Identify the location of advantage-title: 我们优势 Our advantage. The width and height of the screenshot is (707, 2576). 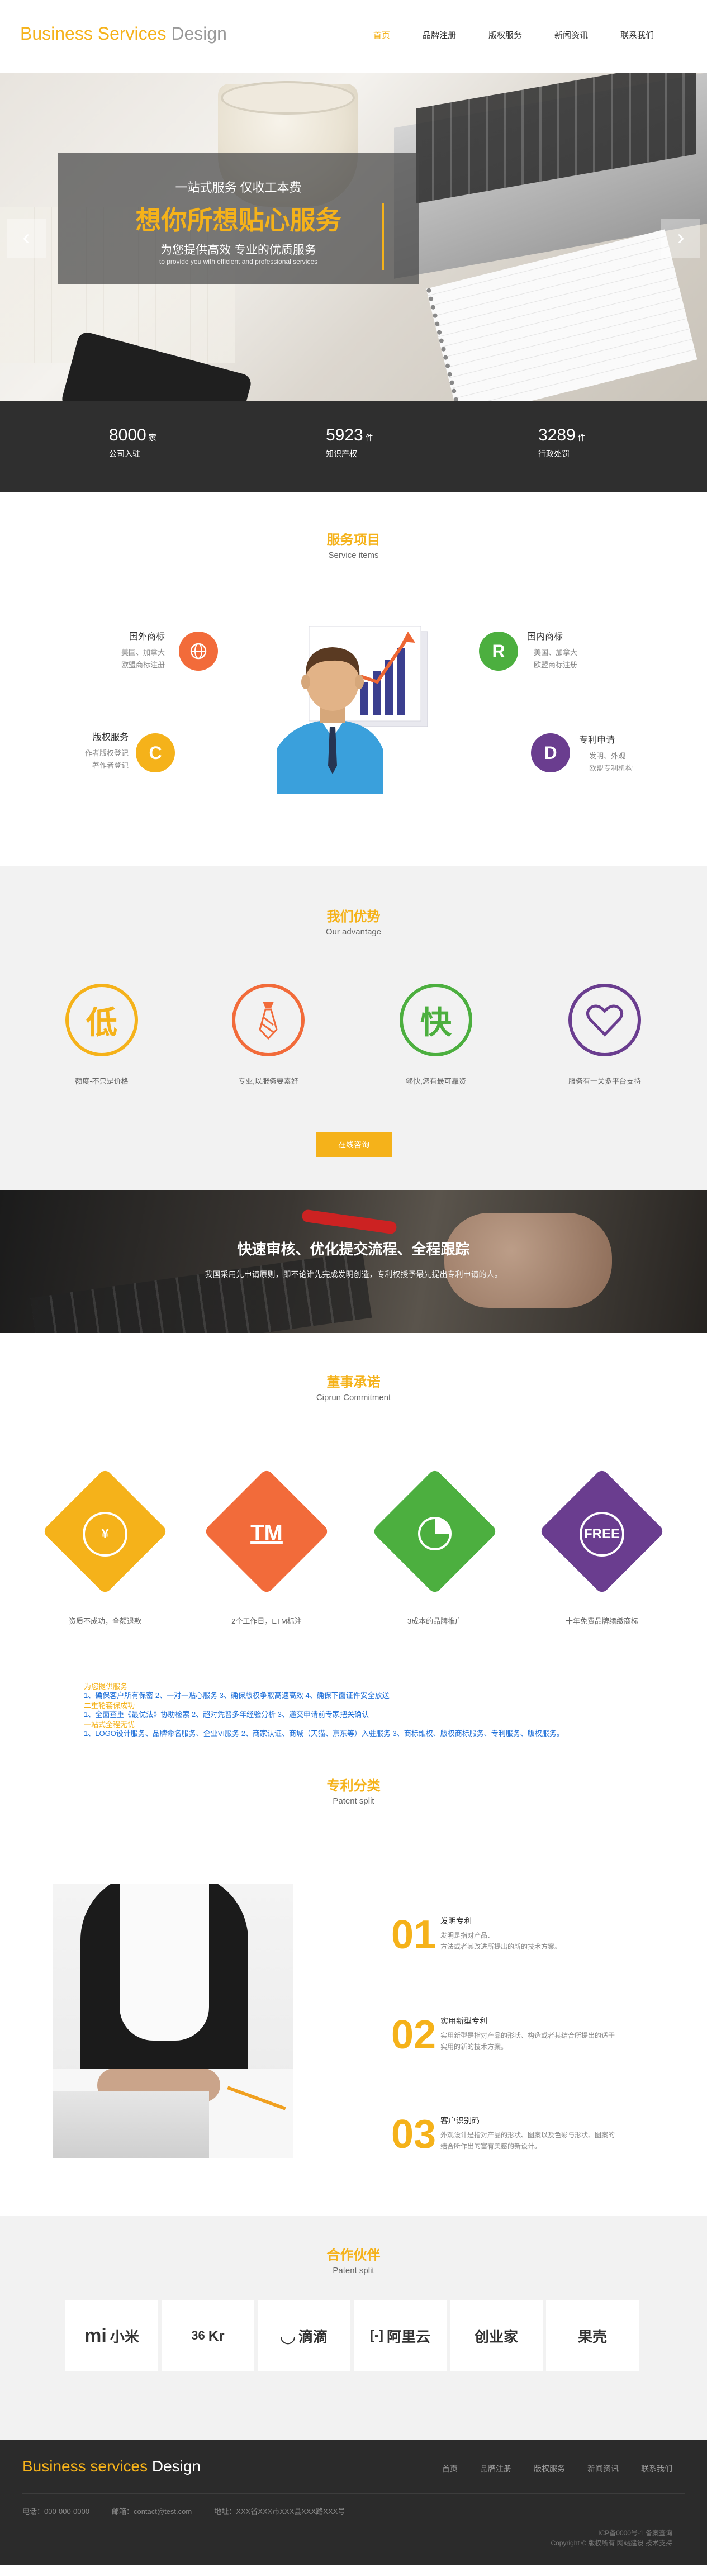
(353, 901).